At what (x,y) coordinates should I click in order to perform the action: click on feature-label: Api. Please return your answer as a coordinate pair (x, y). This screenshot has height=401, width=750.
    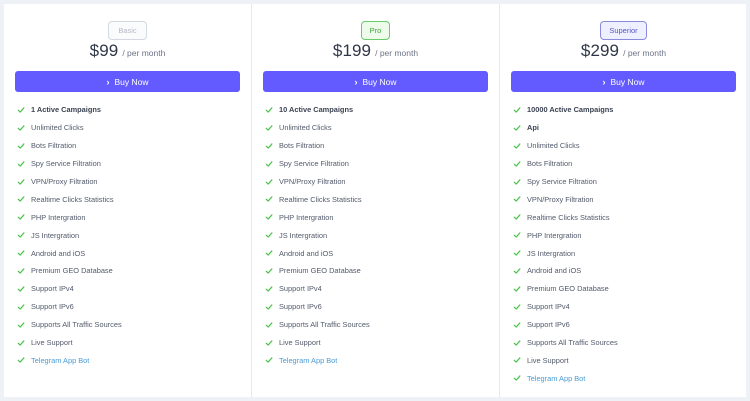
    Looking at the image, I should click on (533, 128).